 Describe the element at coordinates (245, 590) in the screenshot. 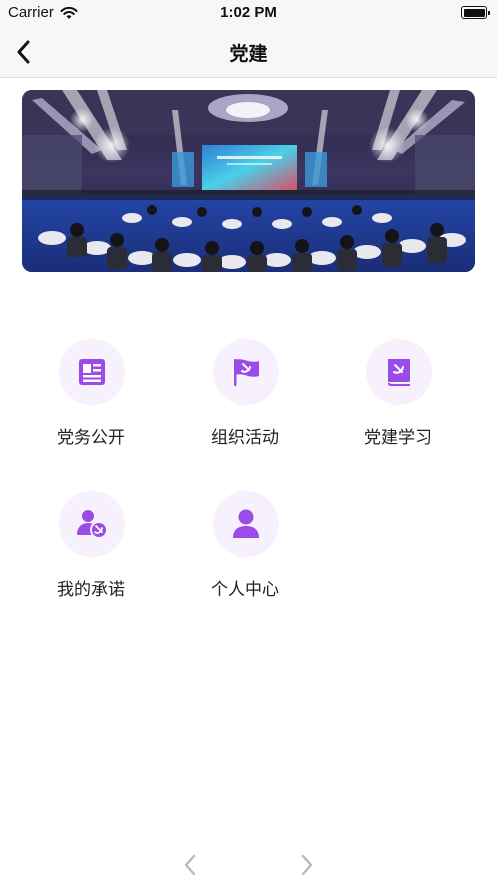

I see `menu-label: 个人中心` at that location.